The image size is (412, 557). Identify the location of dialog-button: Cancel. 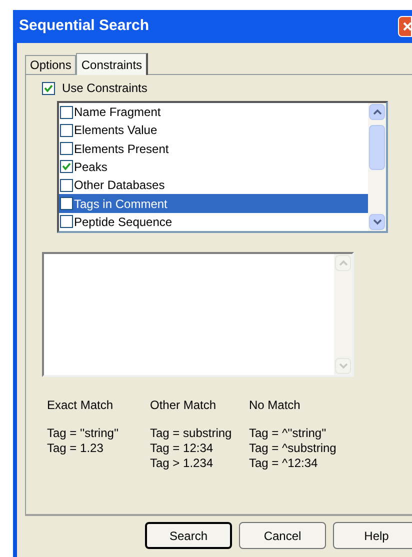
(282, 535).